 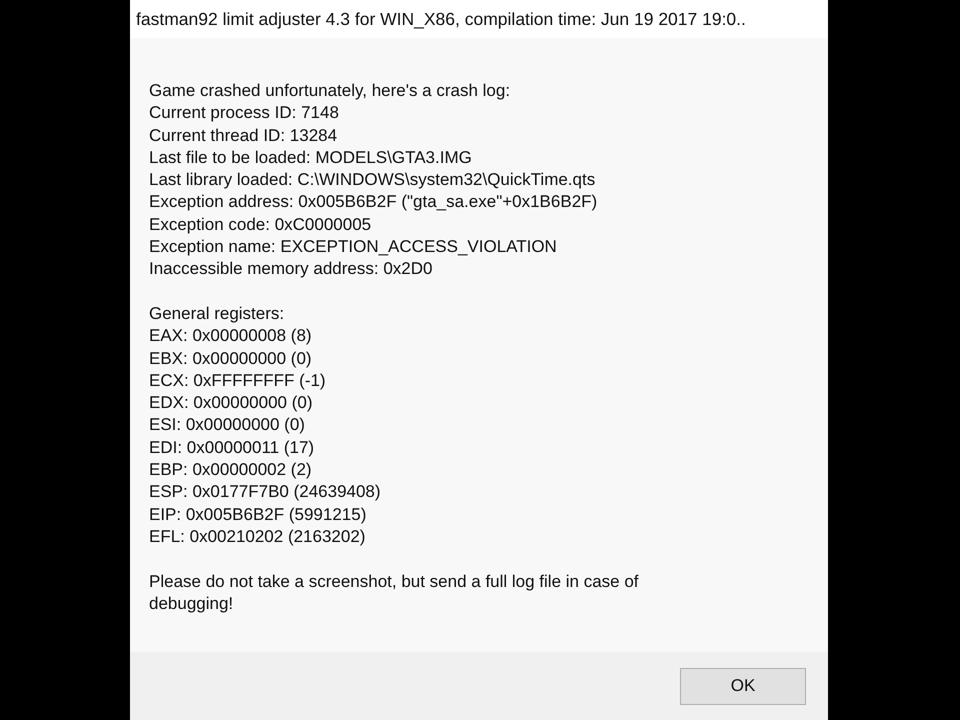 What do you see at coordinates (230, 470) in the screenshot?
I see `log-line: EBP: 0x00000002 (2)` at bounding box center [230, 470].